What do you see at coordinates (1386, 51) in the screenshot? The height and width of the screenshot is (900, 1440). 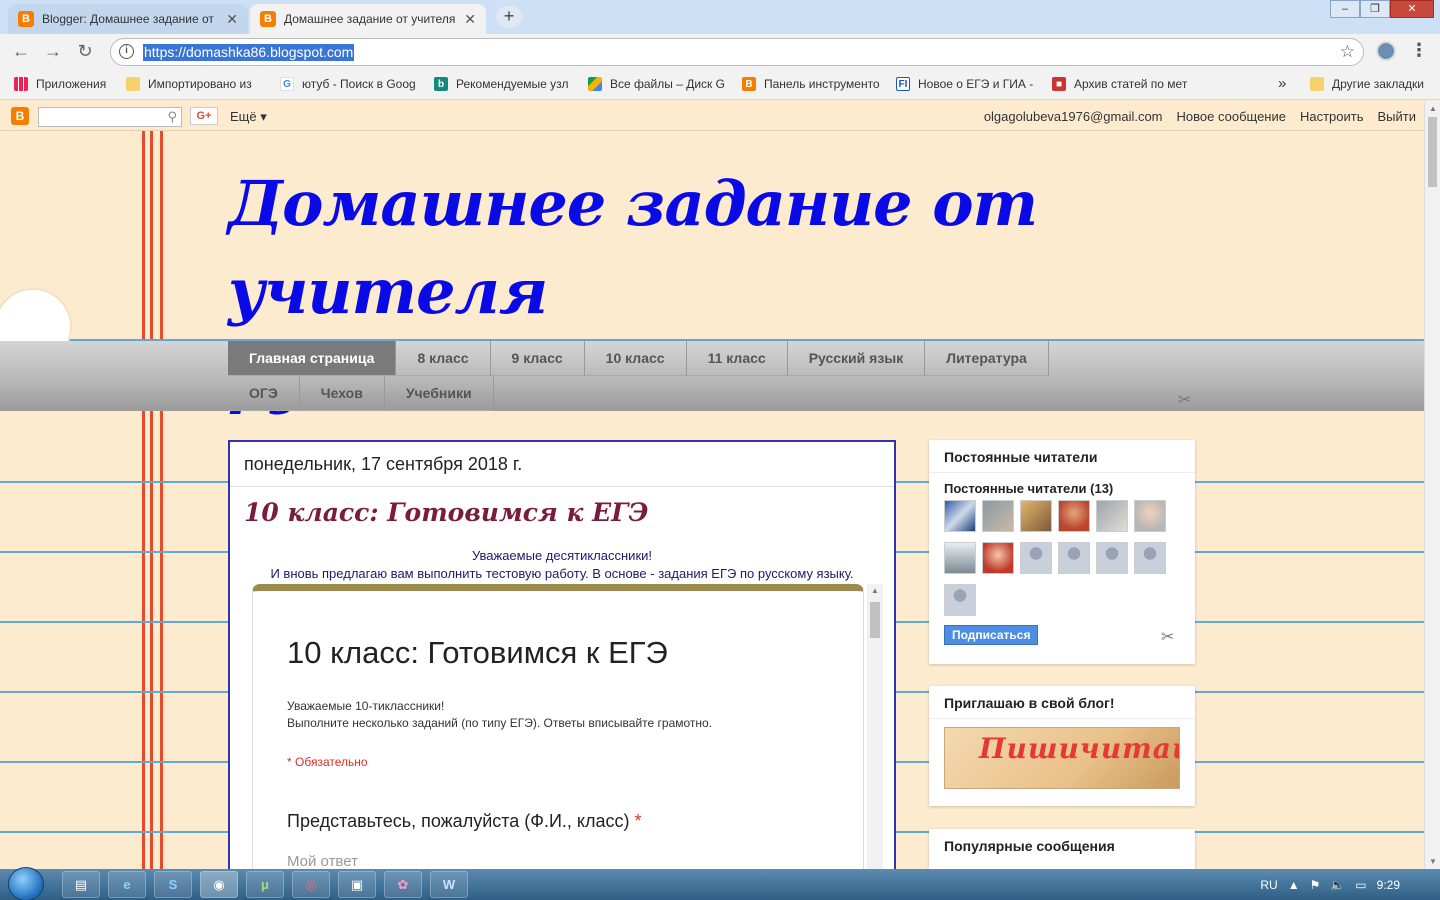 I see `profile-avatar` at bounding box center [1386, 51].